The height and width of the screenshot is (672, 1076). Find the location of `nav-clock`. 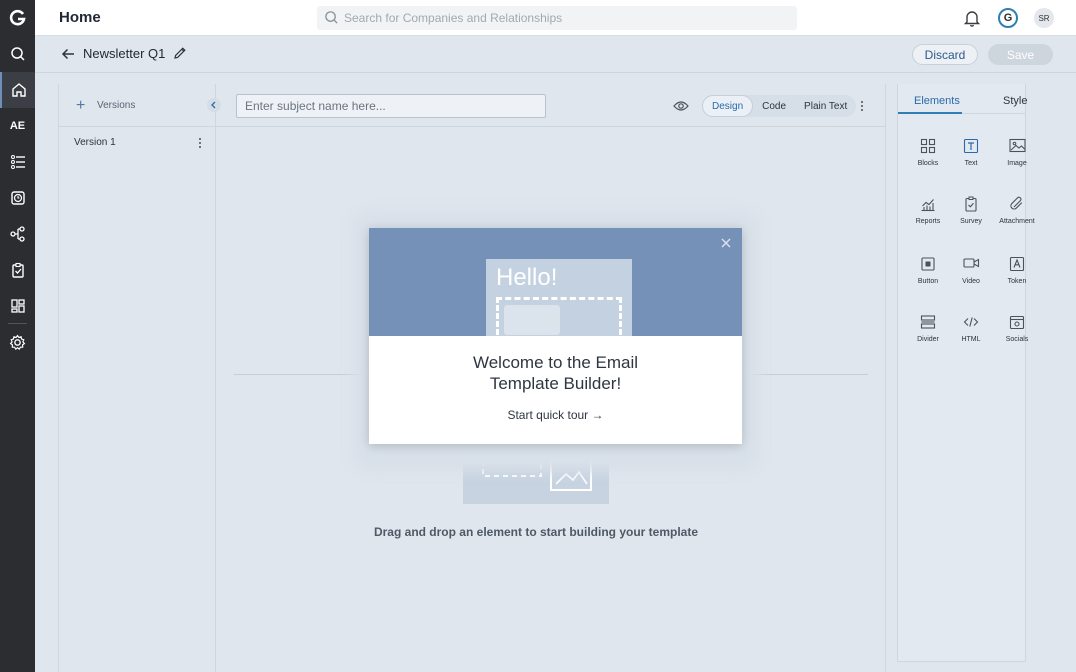

nav-clock is located at coordinates (17, 198).